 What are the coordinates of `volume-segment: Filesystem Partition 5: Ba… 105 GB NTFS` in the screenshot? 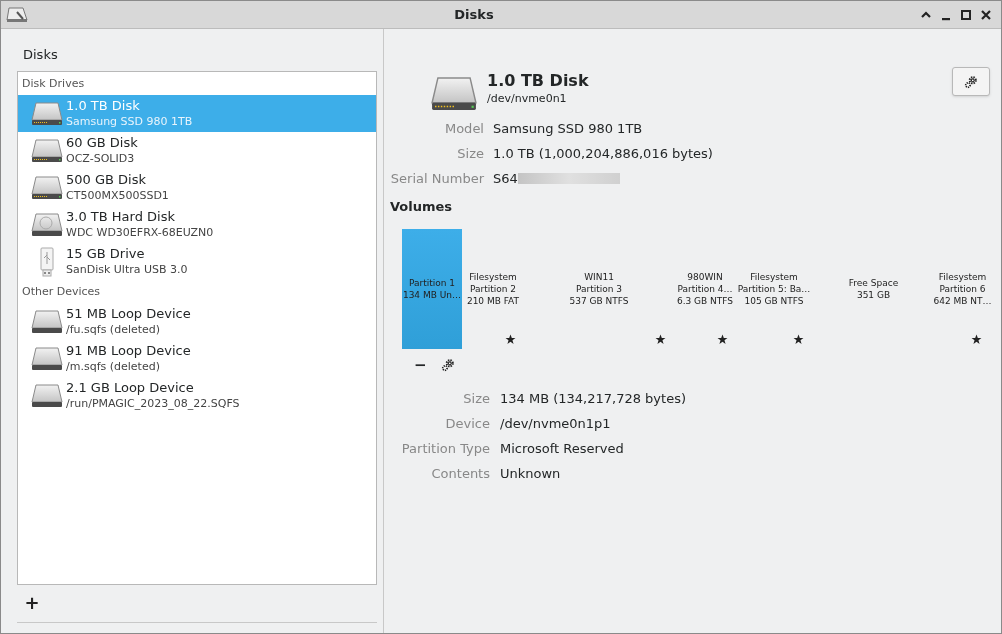 It's located at (774, 288).